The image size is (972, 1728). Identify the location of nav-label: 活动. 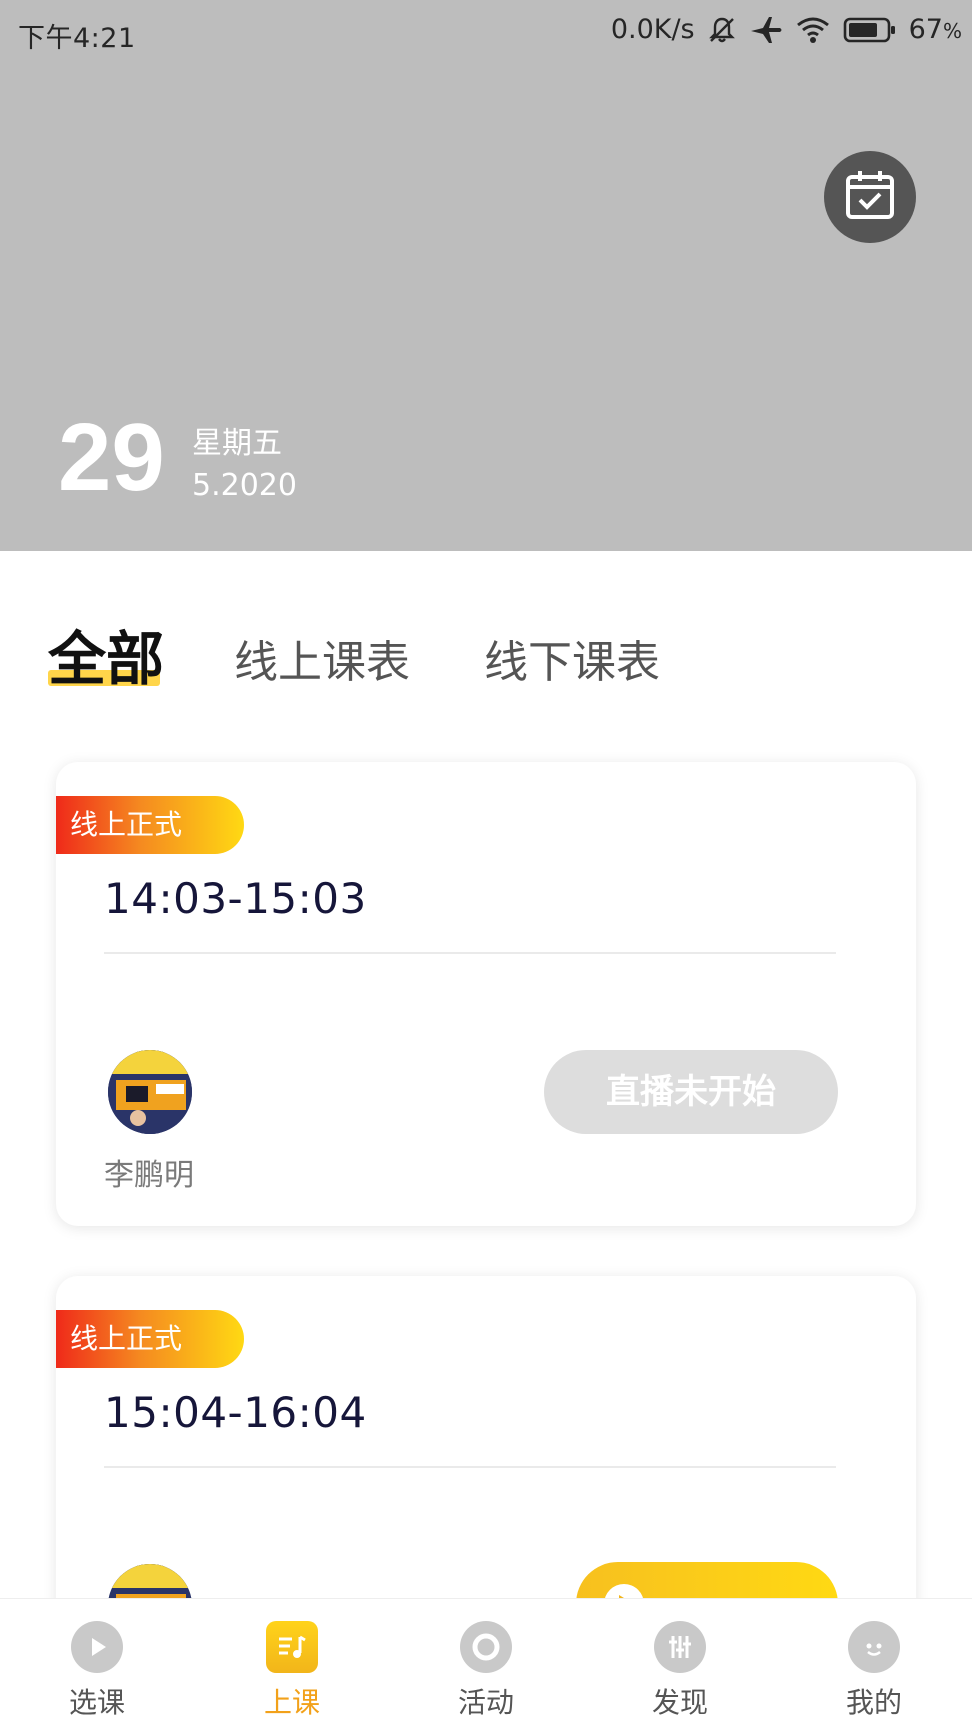
(485, 1702).